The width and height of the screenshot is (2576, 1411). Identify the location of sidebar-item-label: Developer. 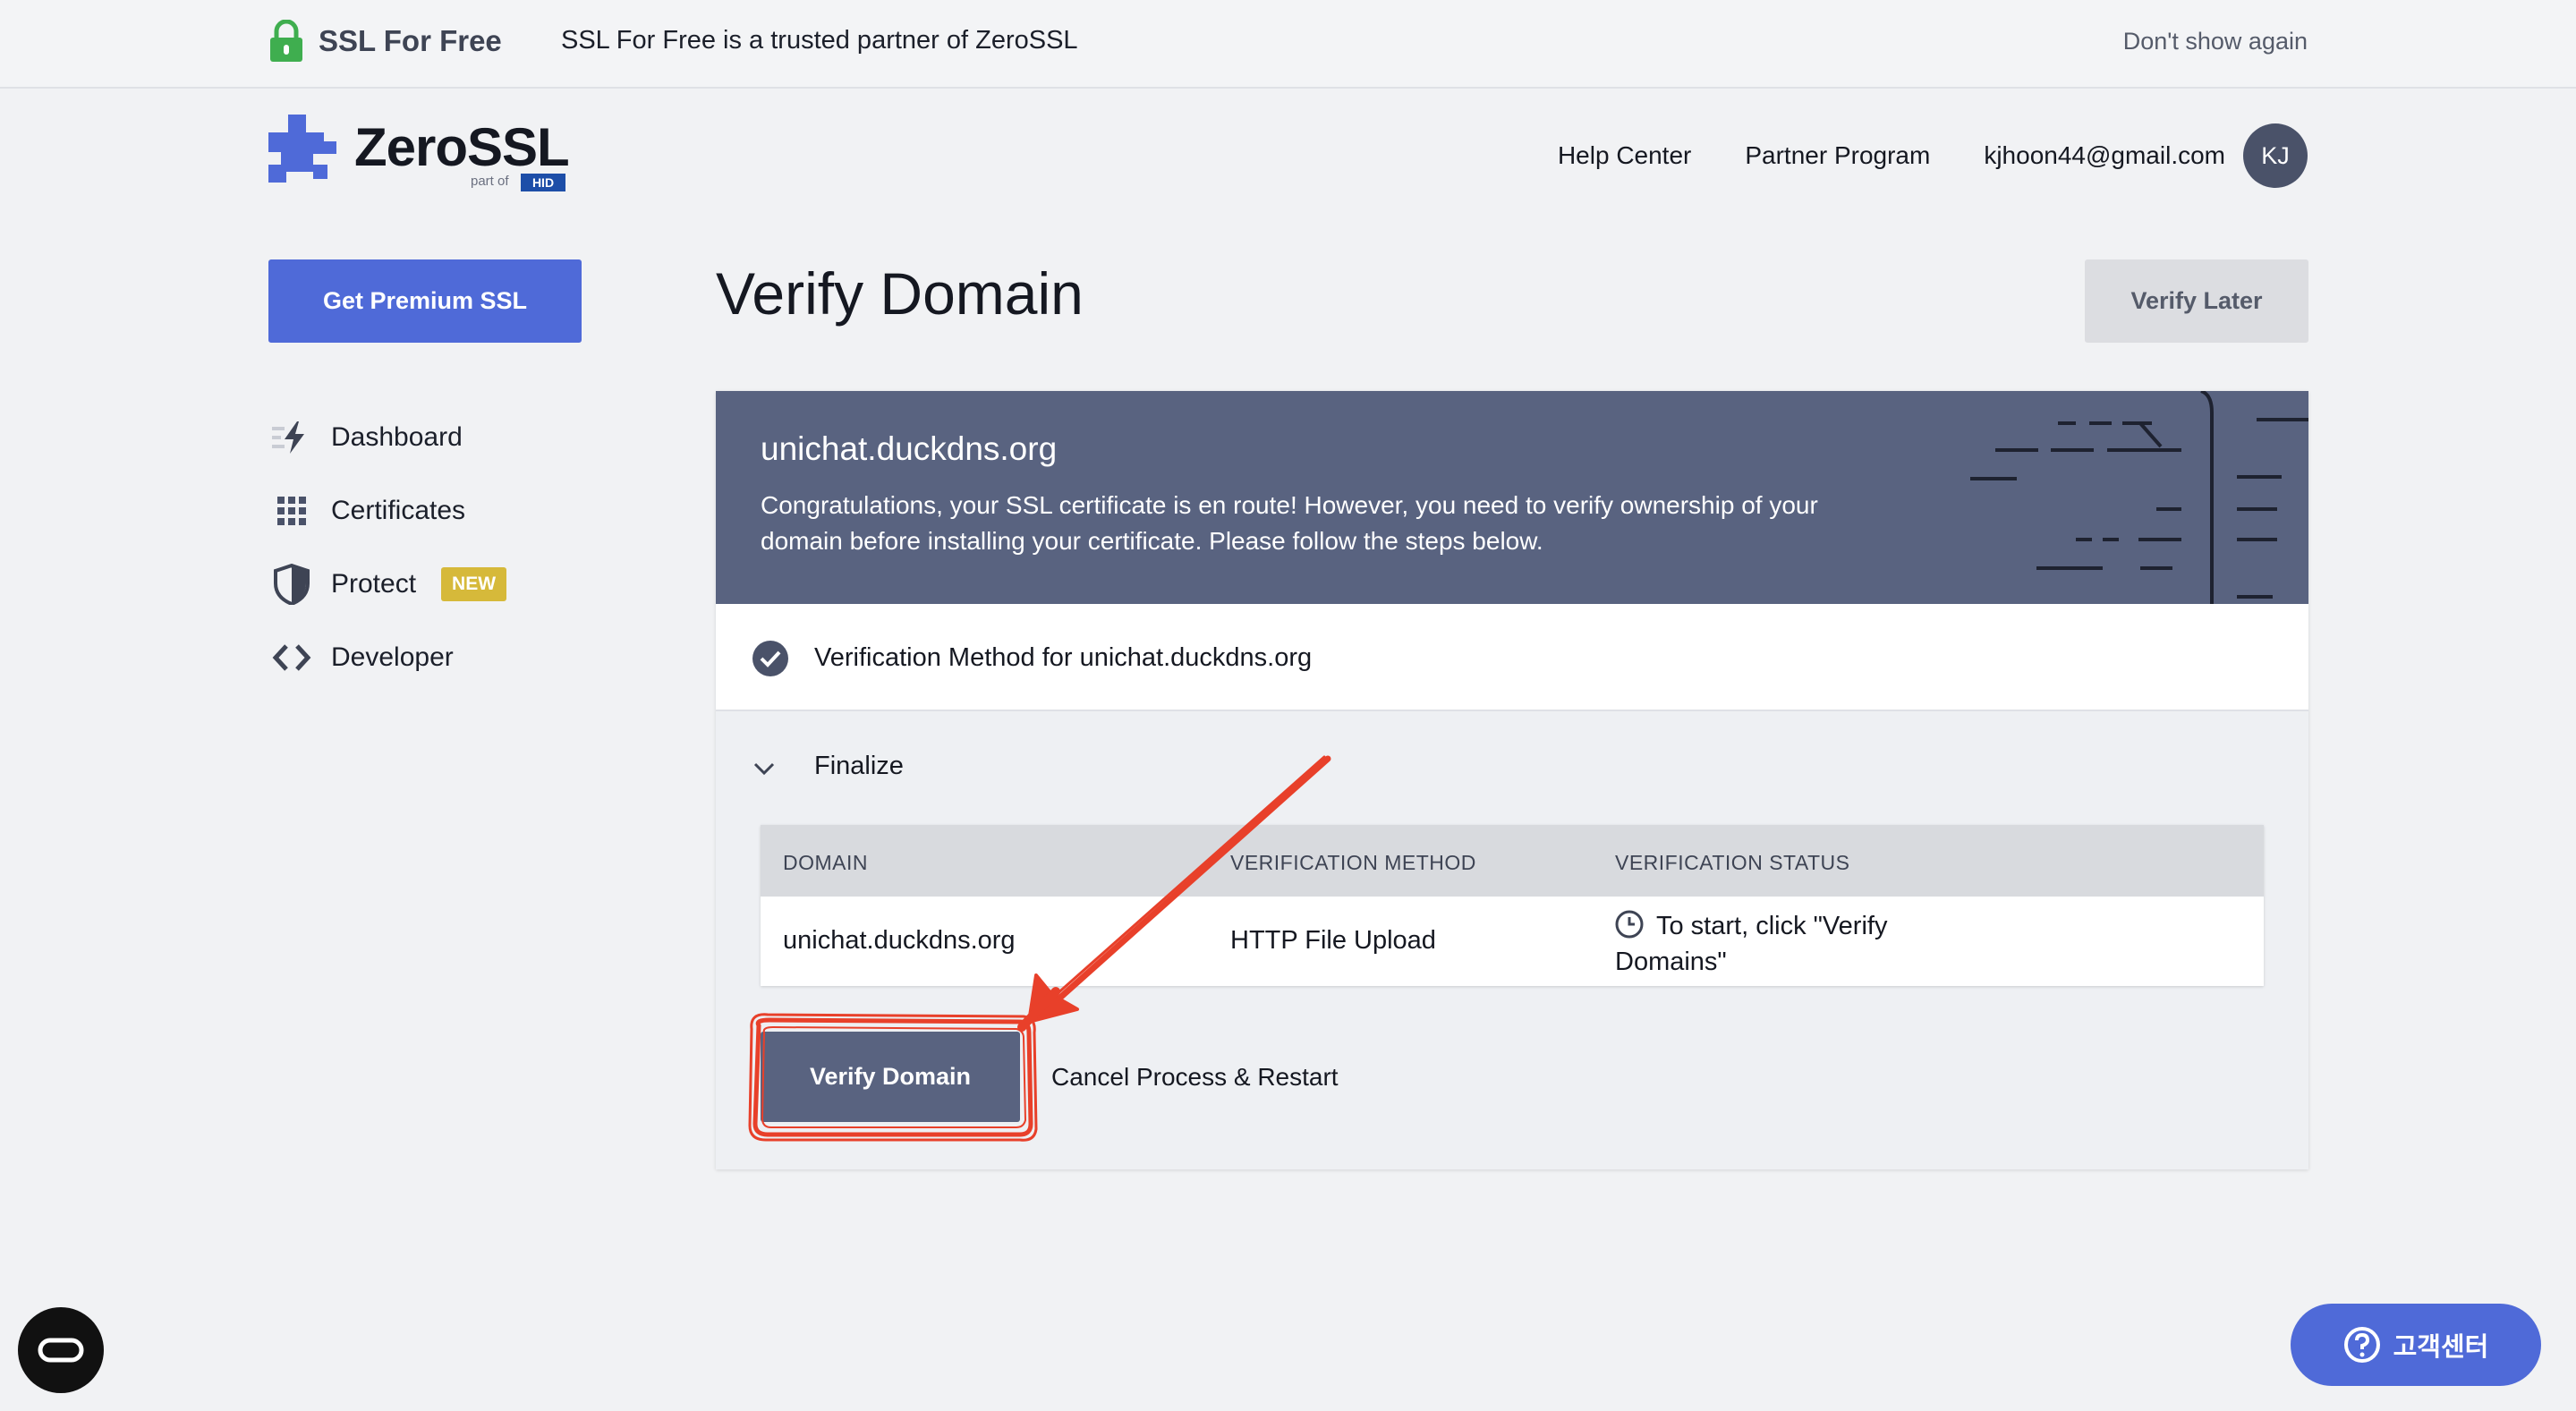
(392, 657).